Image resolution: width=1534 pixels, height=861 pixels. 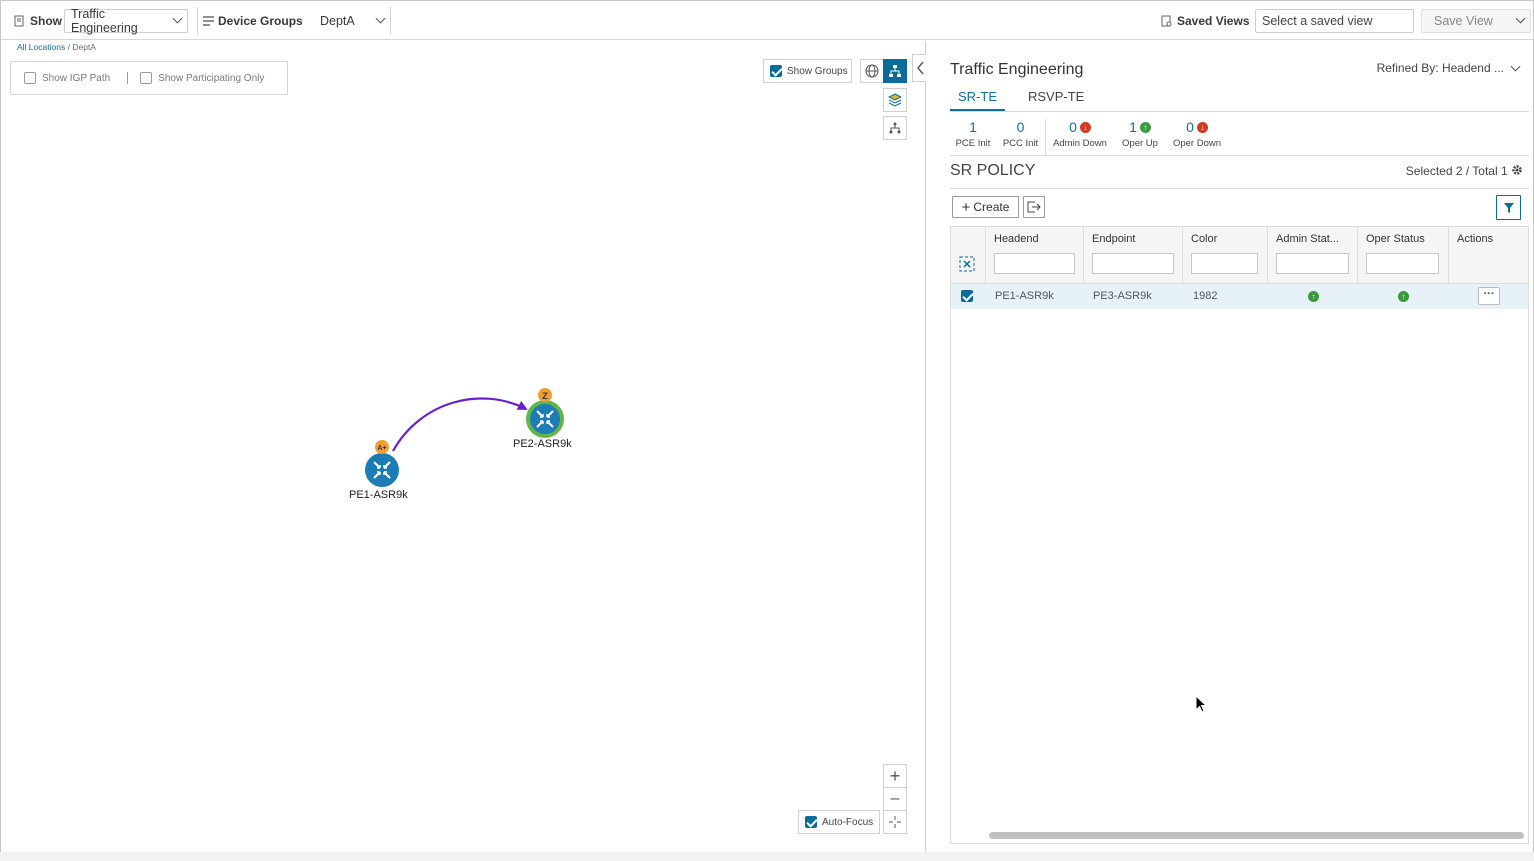 I want to click on show-select: Traffic Engineering, so click(x=126, y=20).